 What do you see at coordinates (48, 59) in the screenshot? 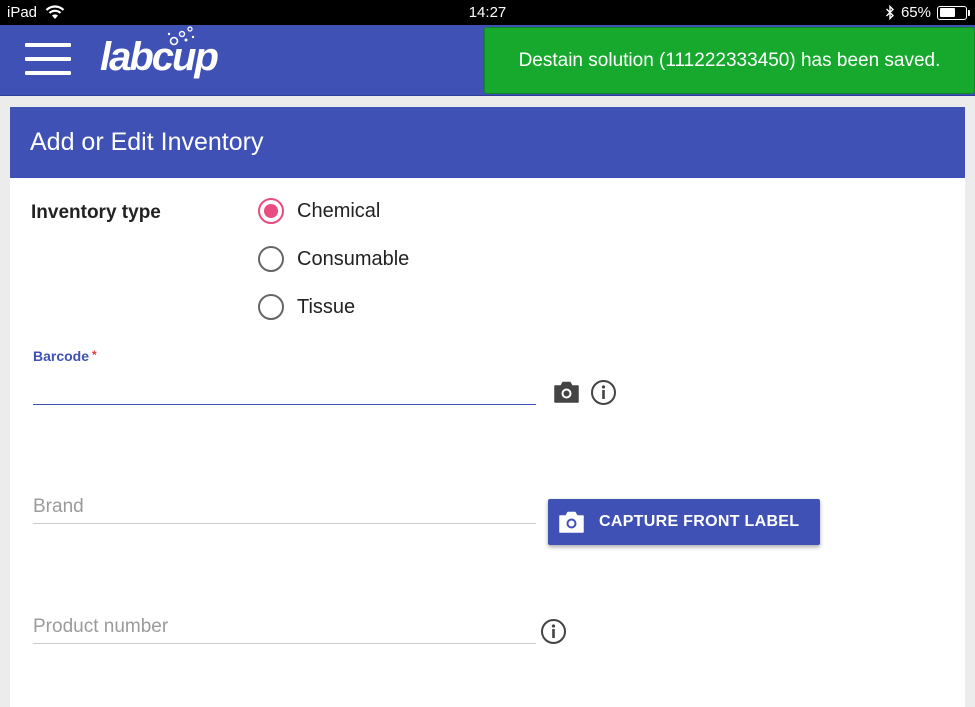
I see `hamburger-menu-icon` at bounding box center [48, 59].